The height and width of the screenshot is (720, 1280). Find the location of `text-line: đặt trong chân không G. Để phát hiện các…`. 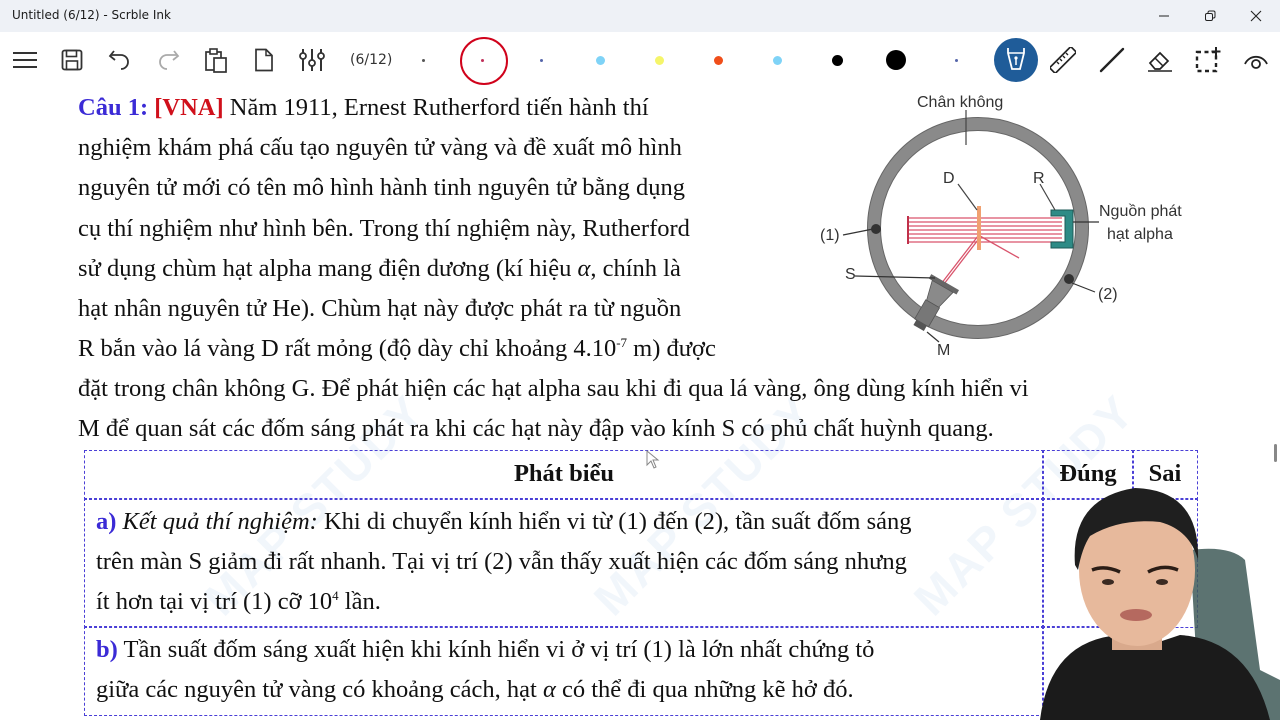

text-line: đặt trong chân không G. Để phát hiện các… is located at coordinates (553, 388).